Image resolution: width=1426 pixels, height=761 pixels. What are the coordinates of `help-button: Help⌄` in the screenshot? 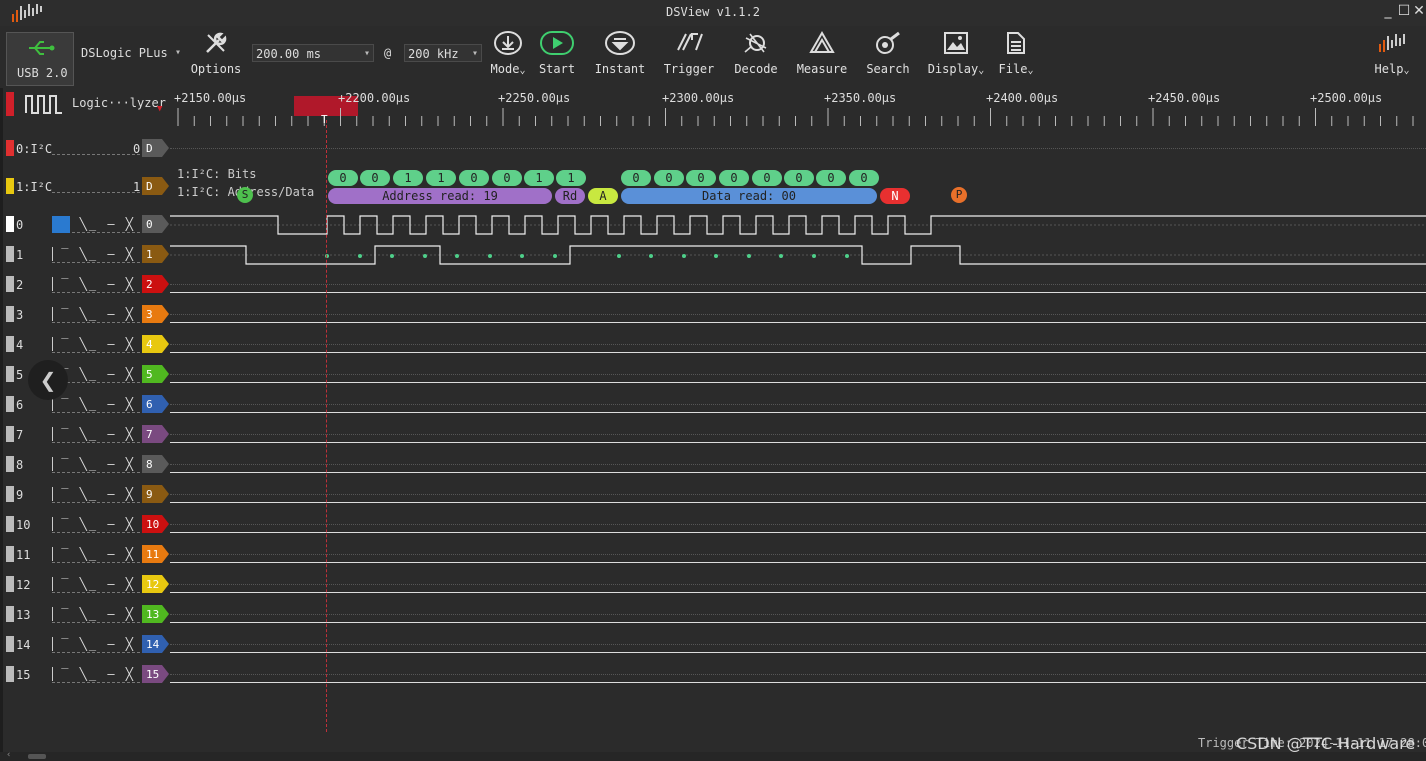 It's located at (1392, 56).